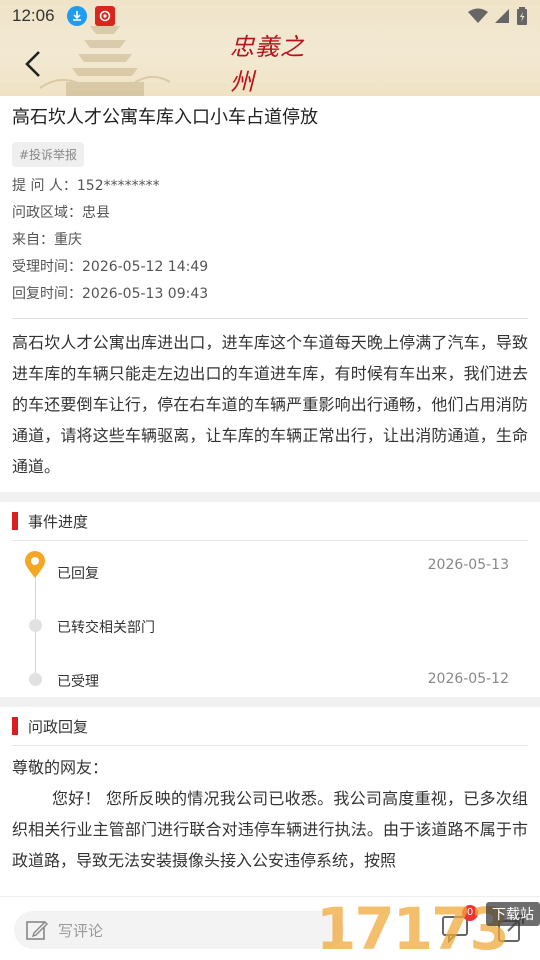 Image resolution: width=540 pixels, height=960 pixels. What do you see at coordinates (468, 565) in the screenshot?
I see `timeline-step-date: 2026-05-13` at bounding box center [468, 565].